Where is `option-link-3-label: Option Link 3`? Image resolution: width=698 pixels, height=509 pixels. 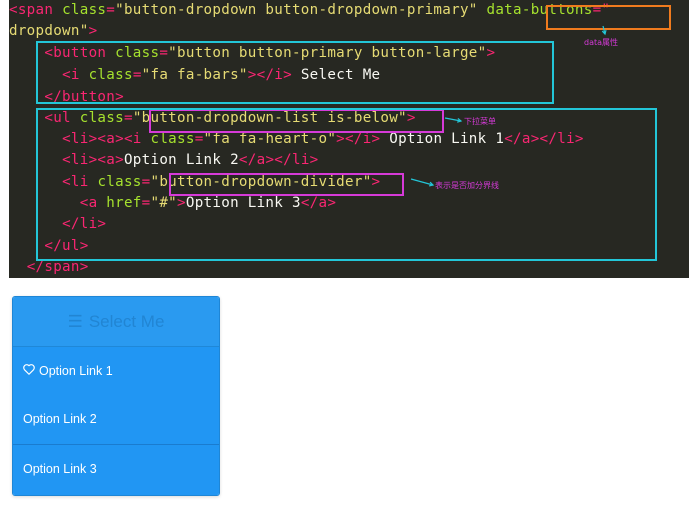 option-link-3-label: Option Link 3 is located at coordinates (60, 469).